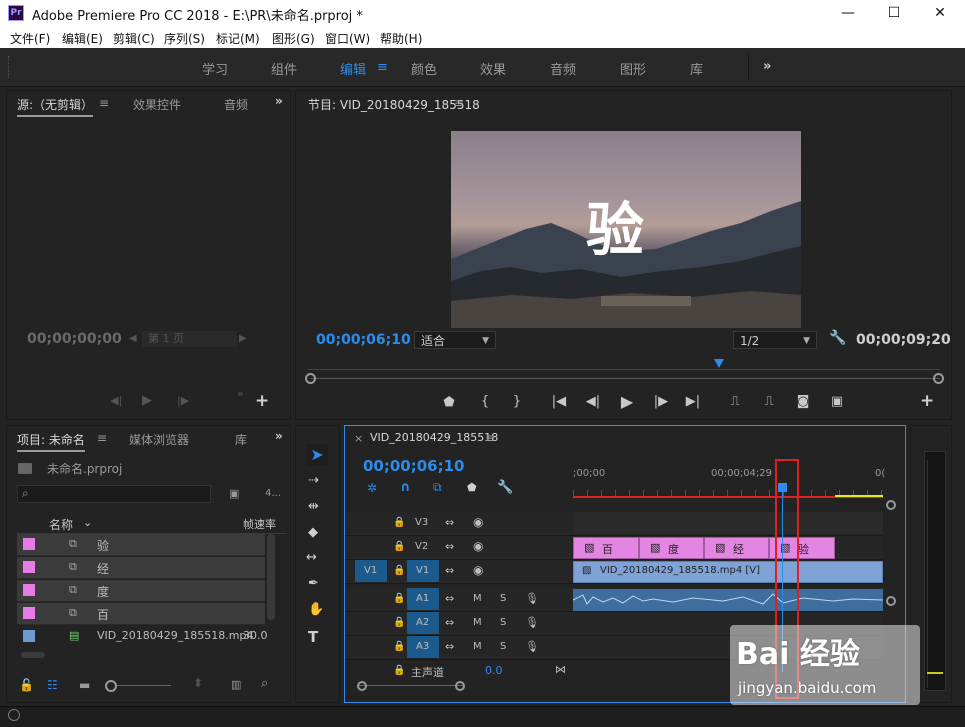  What do you see at coordinates (421, 522) in the screenshot?
I see `track-label: V3` at bounding box center [421, 522].